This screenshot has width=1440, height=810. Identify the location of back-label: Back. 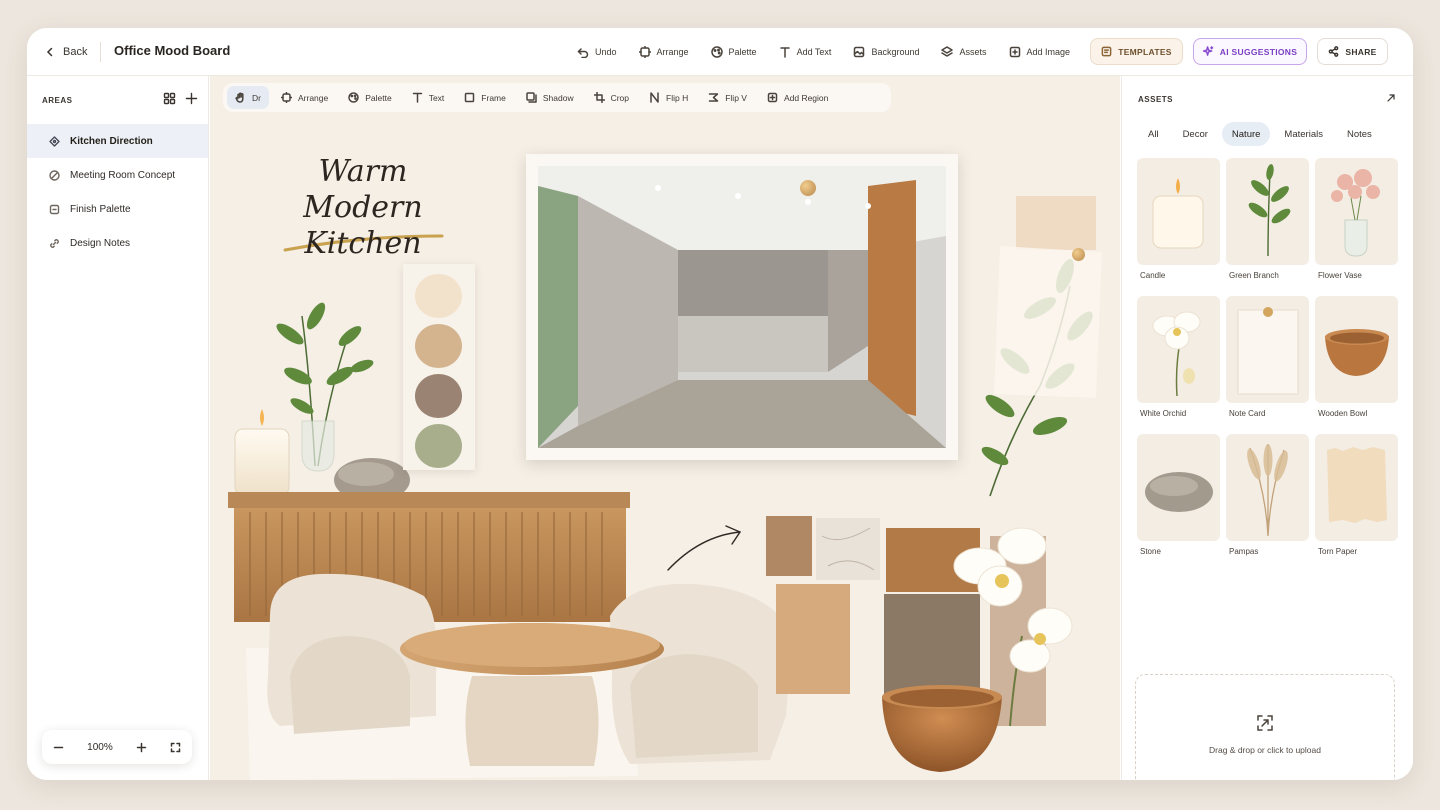
(75, 52).